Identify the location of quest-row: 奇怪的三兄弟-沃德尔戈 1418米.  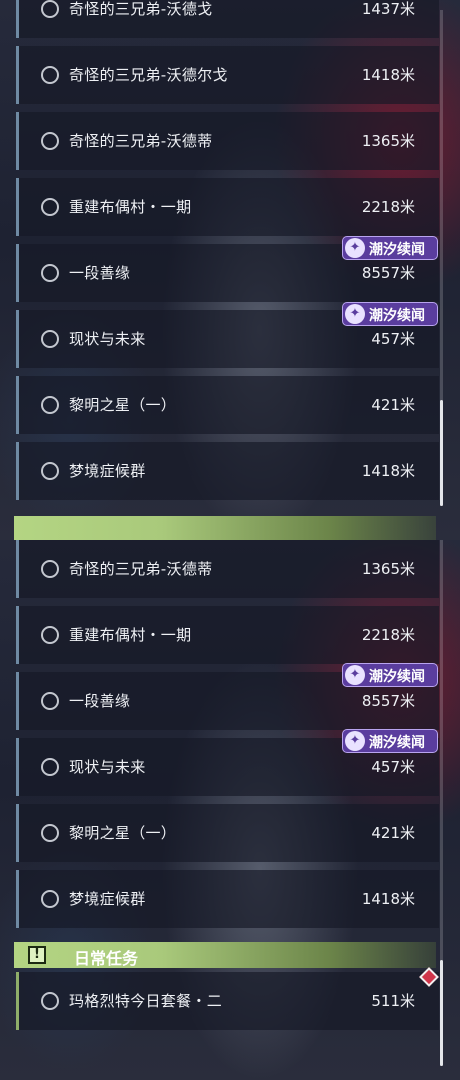
(227, 75).